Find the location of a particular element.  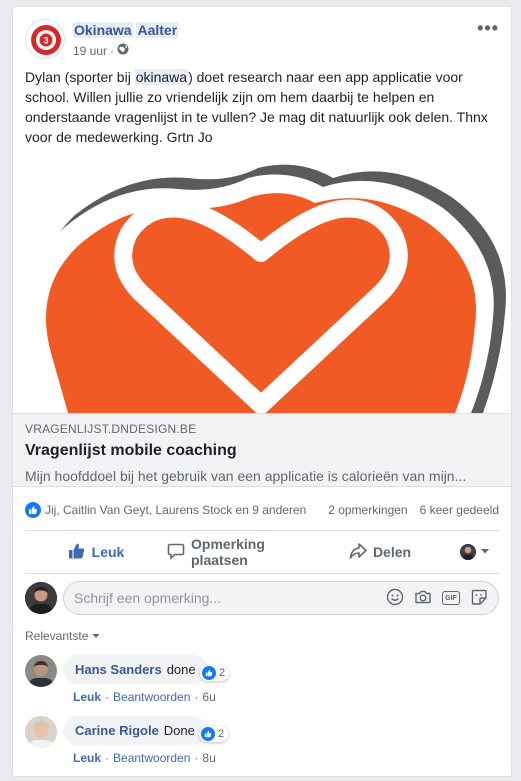

post-as-selector is located at coordinates (475, 552).